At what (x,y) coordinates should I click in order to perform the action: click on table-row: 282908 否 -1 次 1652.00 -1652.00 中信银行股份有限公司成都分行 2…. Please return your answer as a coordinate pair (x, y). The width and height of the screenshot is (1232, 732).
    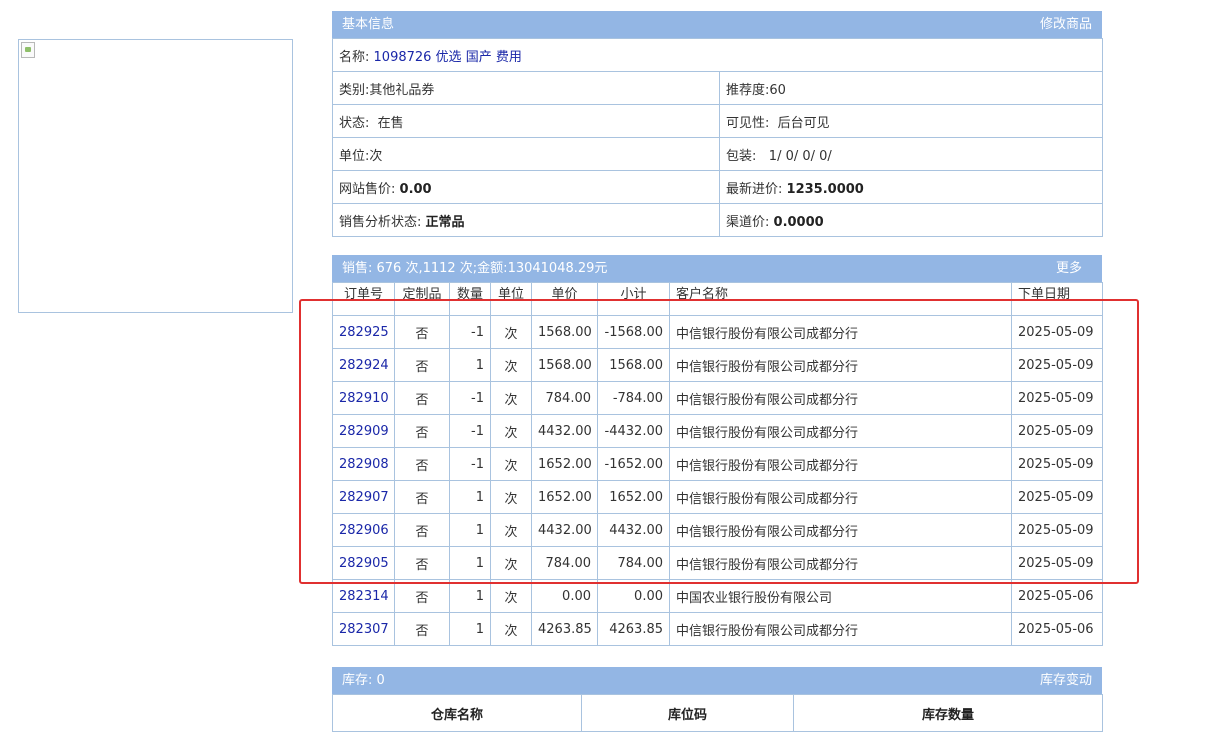
    Looking at the image, I should click on (717, 464).